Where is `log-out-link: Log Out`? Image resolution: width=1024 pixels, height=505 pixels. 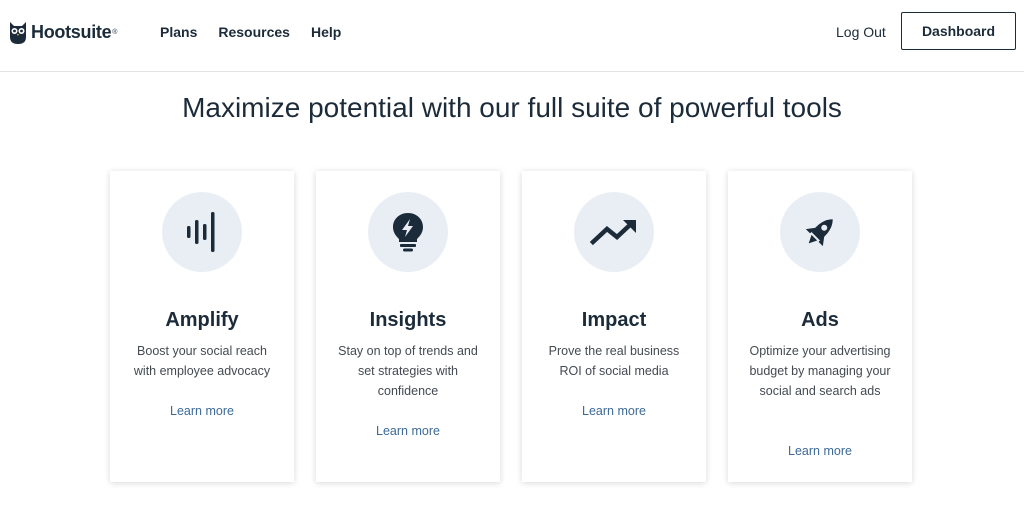
log-out-link: Log Out is located at coordinates (861, 32).